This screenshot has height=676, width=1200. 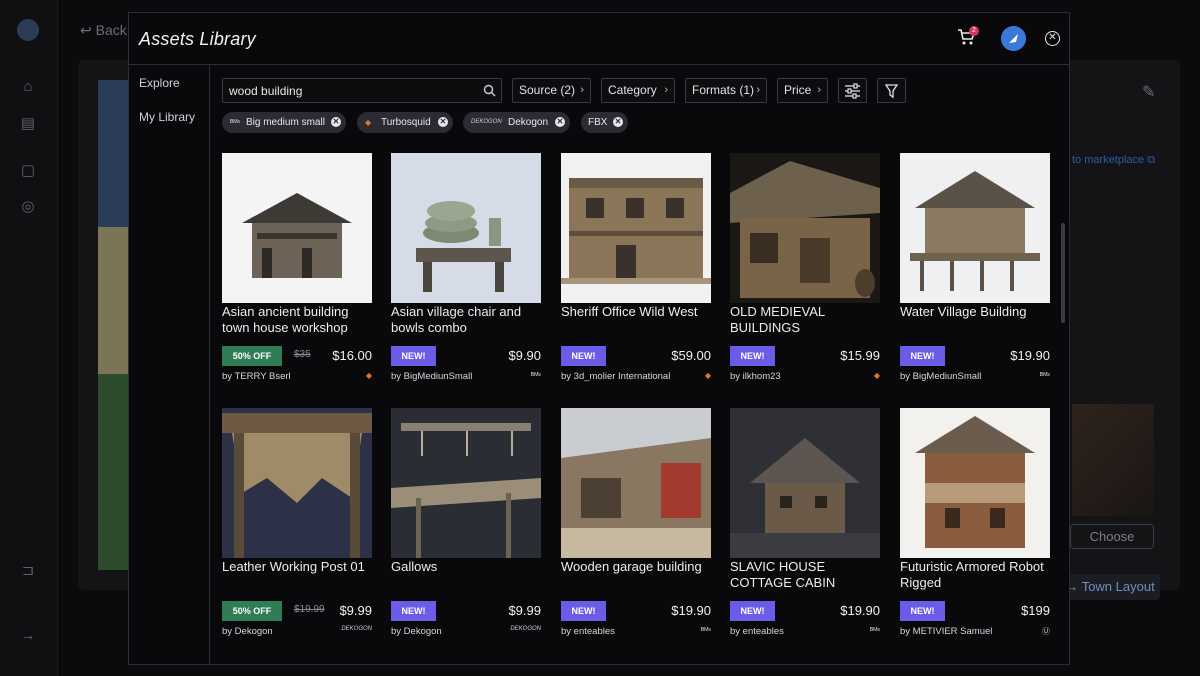 What do you see at coordinates (466, 567) in the screenshot?
I see `asset-title: Gallows` at bounding box center [466, 567].